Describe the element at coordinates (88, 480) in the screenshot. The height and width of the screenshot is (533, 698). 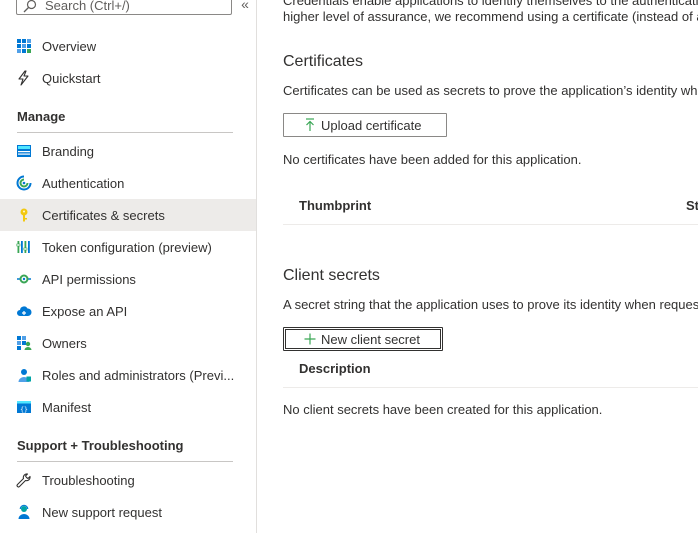
I see `sidebar-item-label: Troubleshooting` at that location.